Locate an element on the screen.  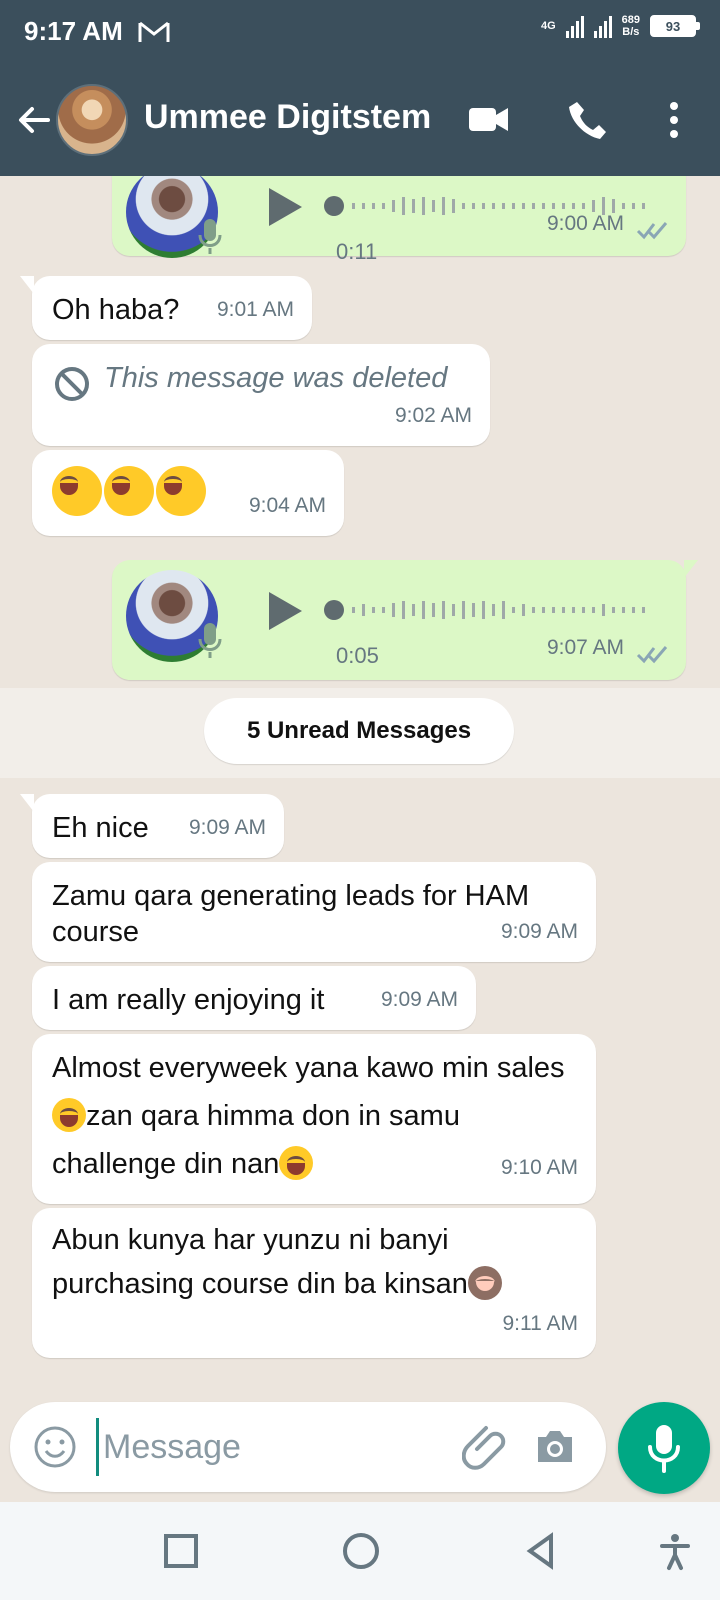
contact-avatar is located at coordinates (92, 120).